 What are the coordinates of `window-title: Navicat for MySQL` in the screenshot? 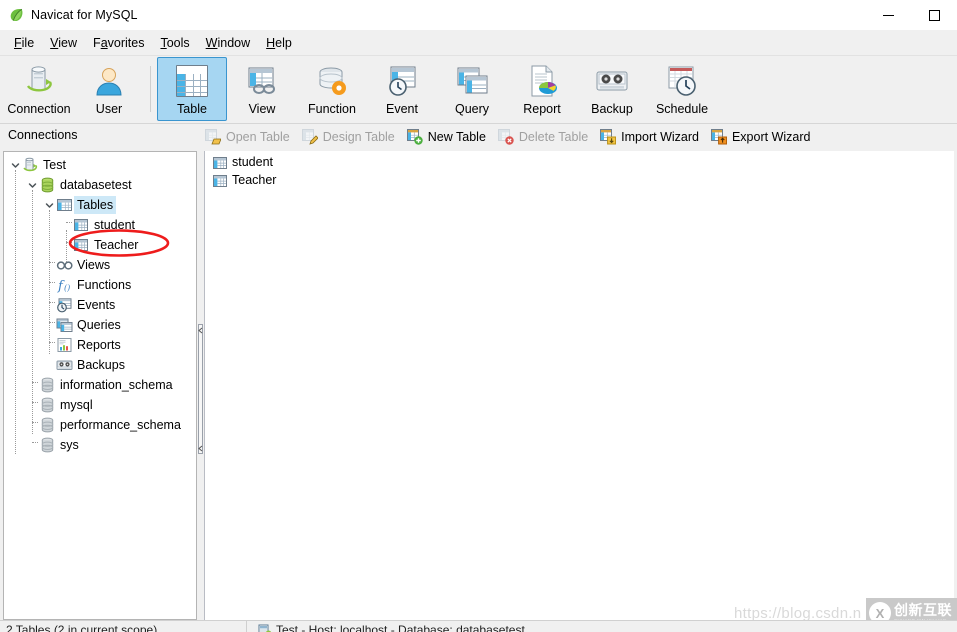 It's located at (84, 15).